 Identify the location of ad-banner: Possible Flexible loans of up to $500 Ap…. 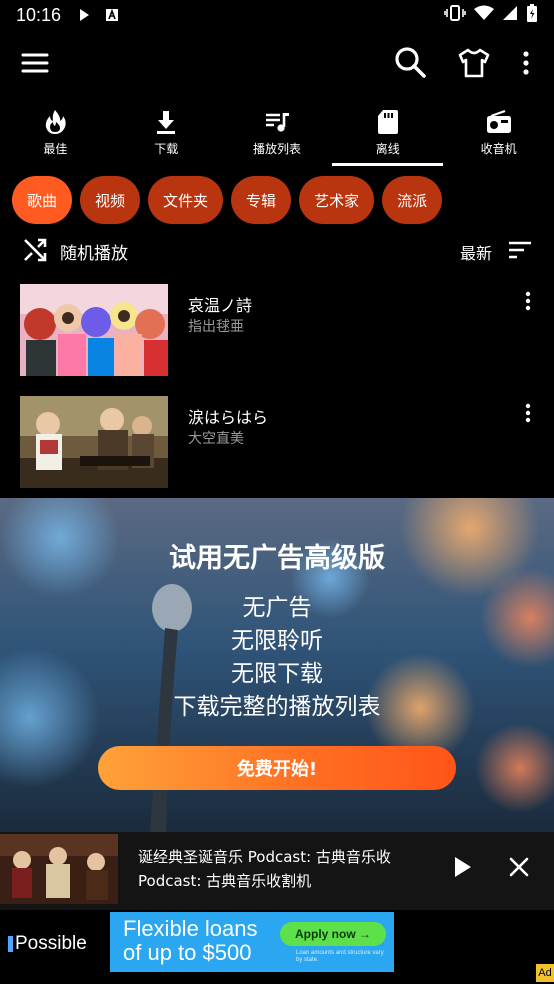
(277, 947).